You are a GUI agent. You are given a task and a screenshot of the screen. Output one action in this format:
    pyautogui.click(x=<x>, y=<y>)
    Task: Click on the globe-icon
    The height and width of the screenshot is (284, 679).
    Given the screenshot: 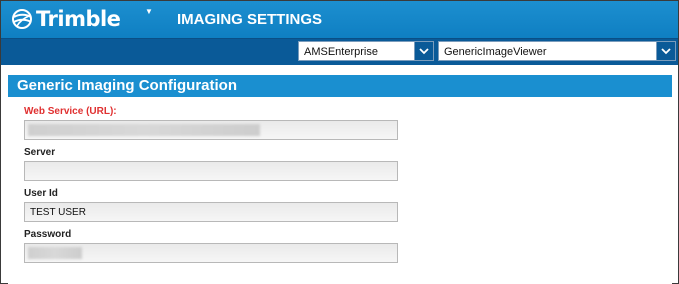 What is the action you would take?
    pyautogui.click(x=22, y=19)
    